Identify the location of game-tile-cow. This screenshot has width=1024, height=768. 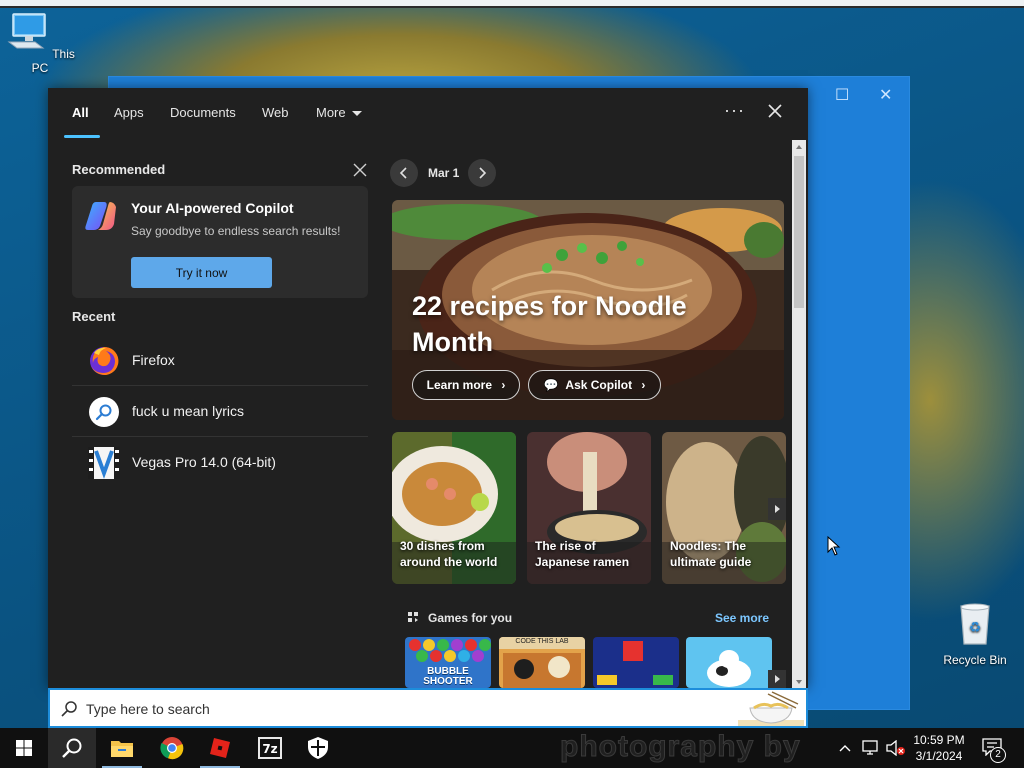
(729, 662).